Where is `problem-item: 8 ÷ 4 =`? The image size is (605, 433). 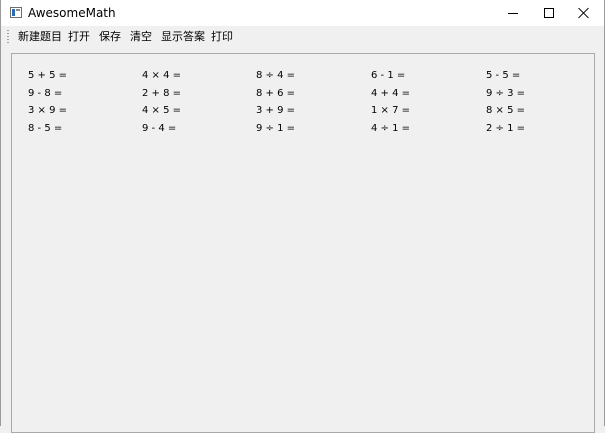 problem-item: 8 ÷ 4 = is located at coordinates (276, 75).